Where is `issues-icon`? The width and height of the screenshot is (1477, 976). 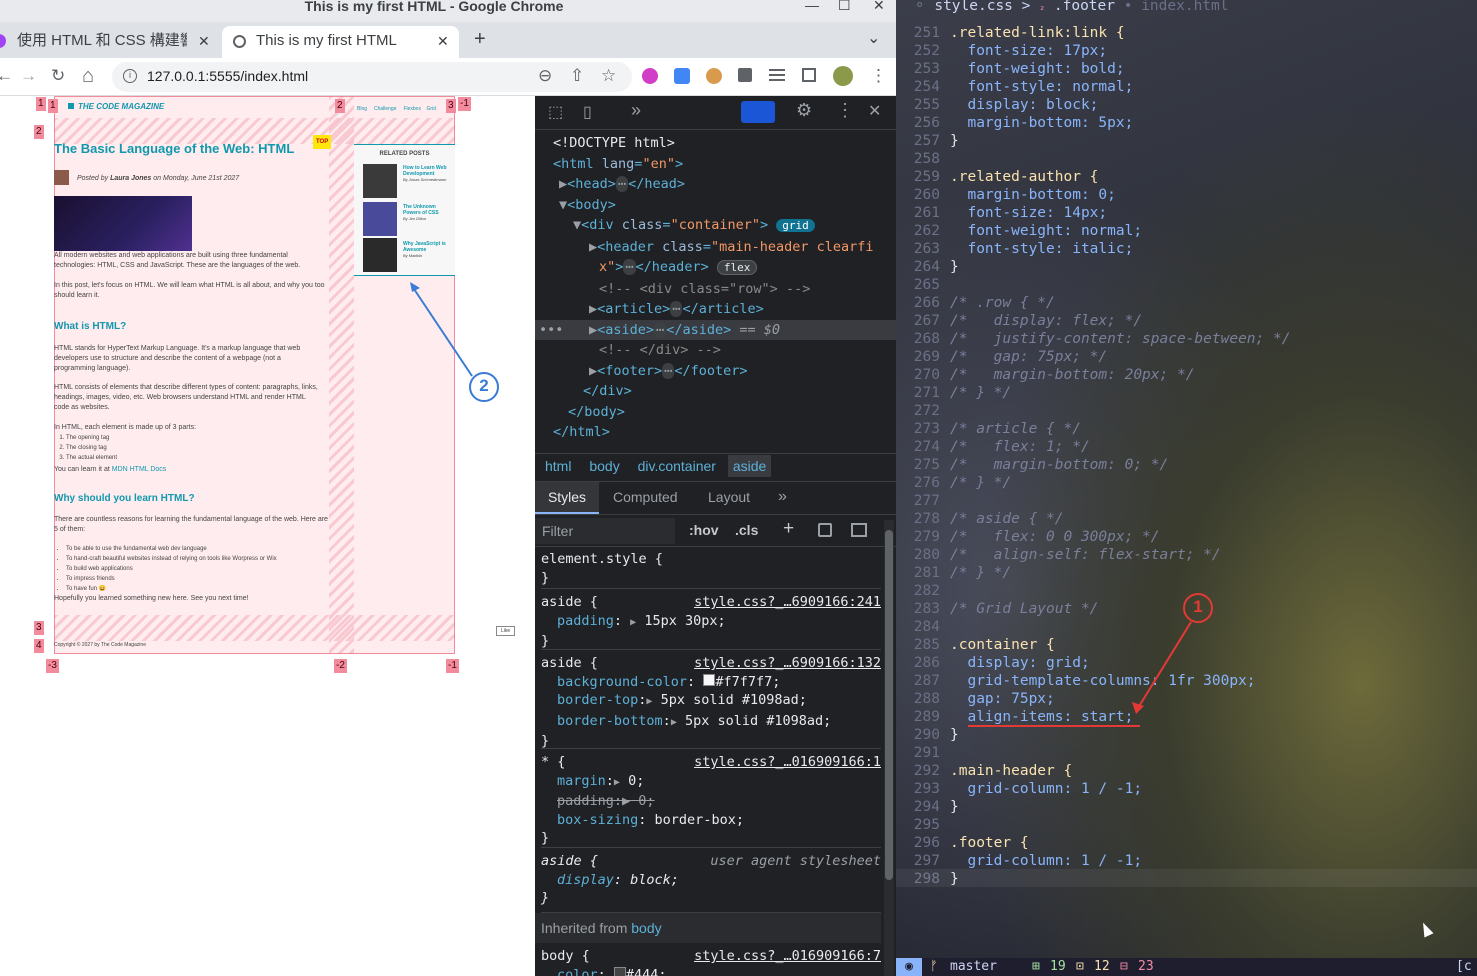 issues-icon is located at coordinates (758, 112).